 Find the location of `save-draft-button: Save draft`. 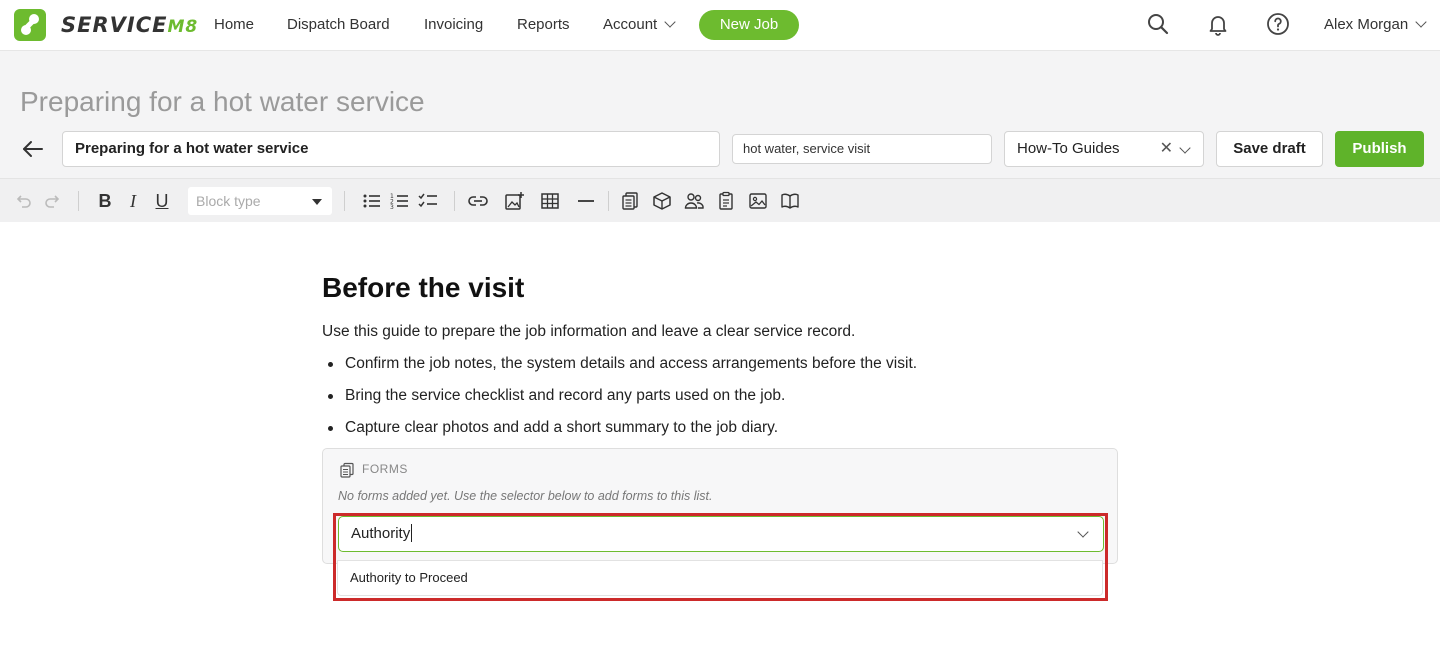

save-draft-button: Save draft is located at coordinates (1269, 149).